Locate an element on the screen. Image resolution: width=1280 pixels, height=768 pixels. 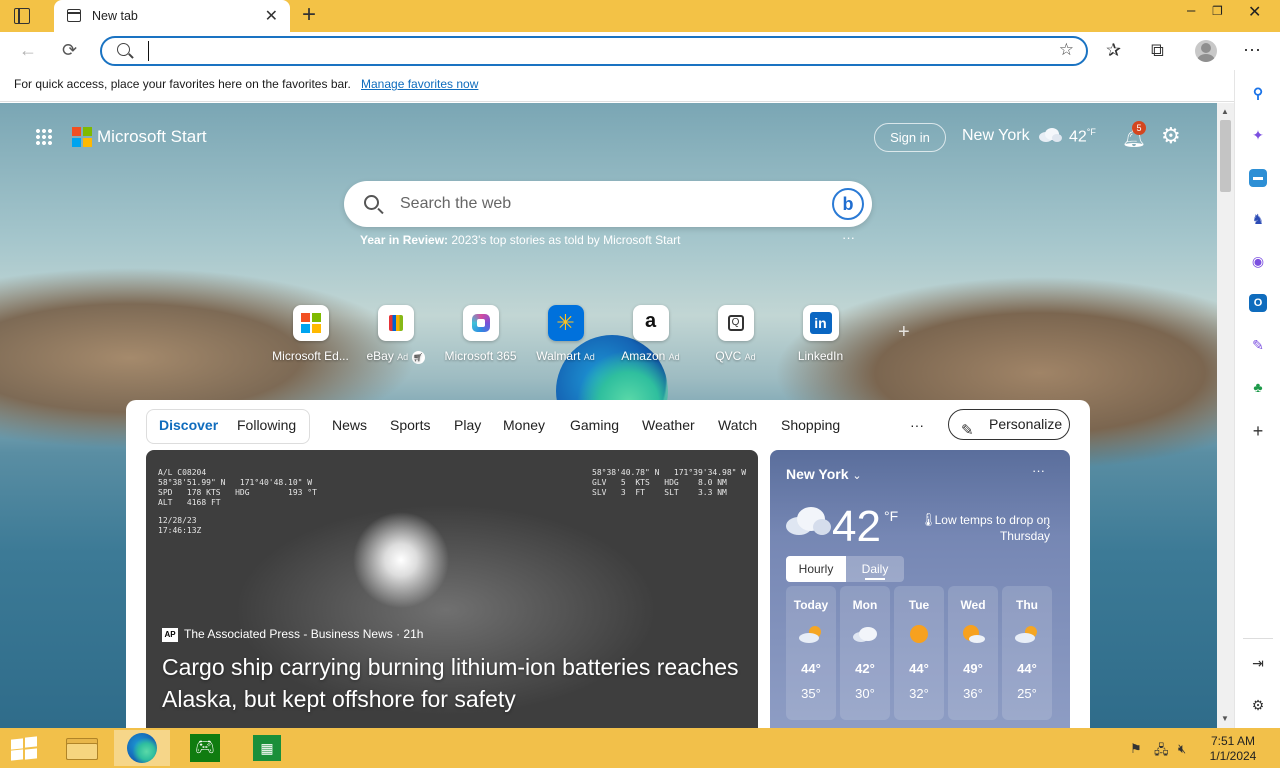
nav-more-button: ··· is located at coordinates (917, 425).